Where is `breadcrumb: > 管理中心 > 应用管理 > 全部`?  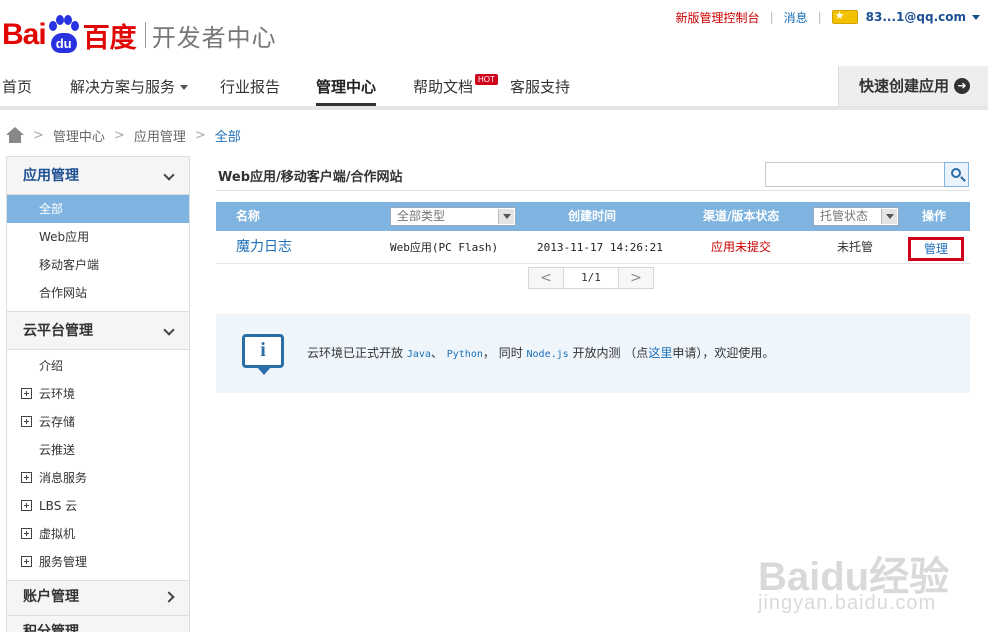
breadcrumb: > 管理中心 > 应用管理 > 全部 is located at coordinates (123, 135).